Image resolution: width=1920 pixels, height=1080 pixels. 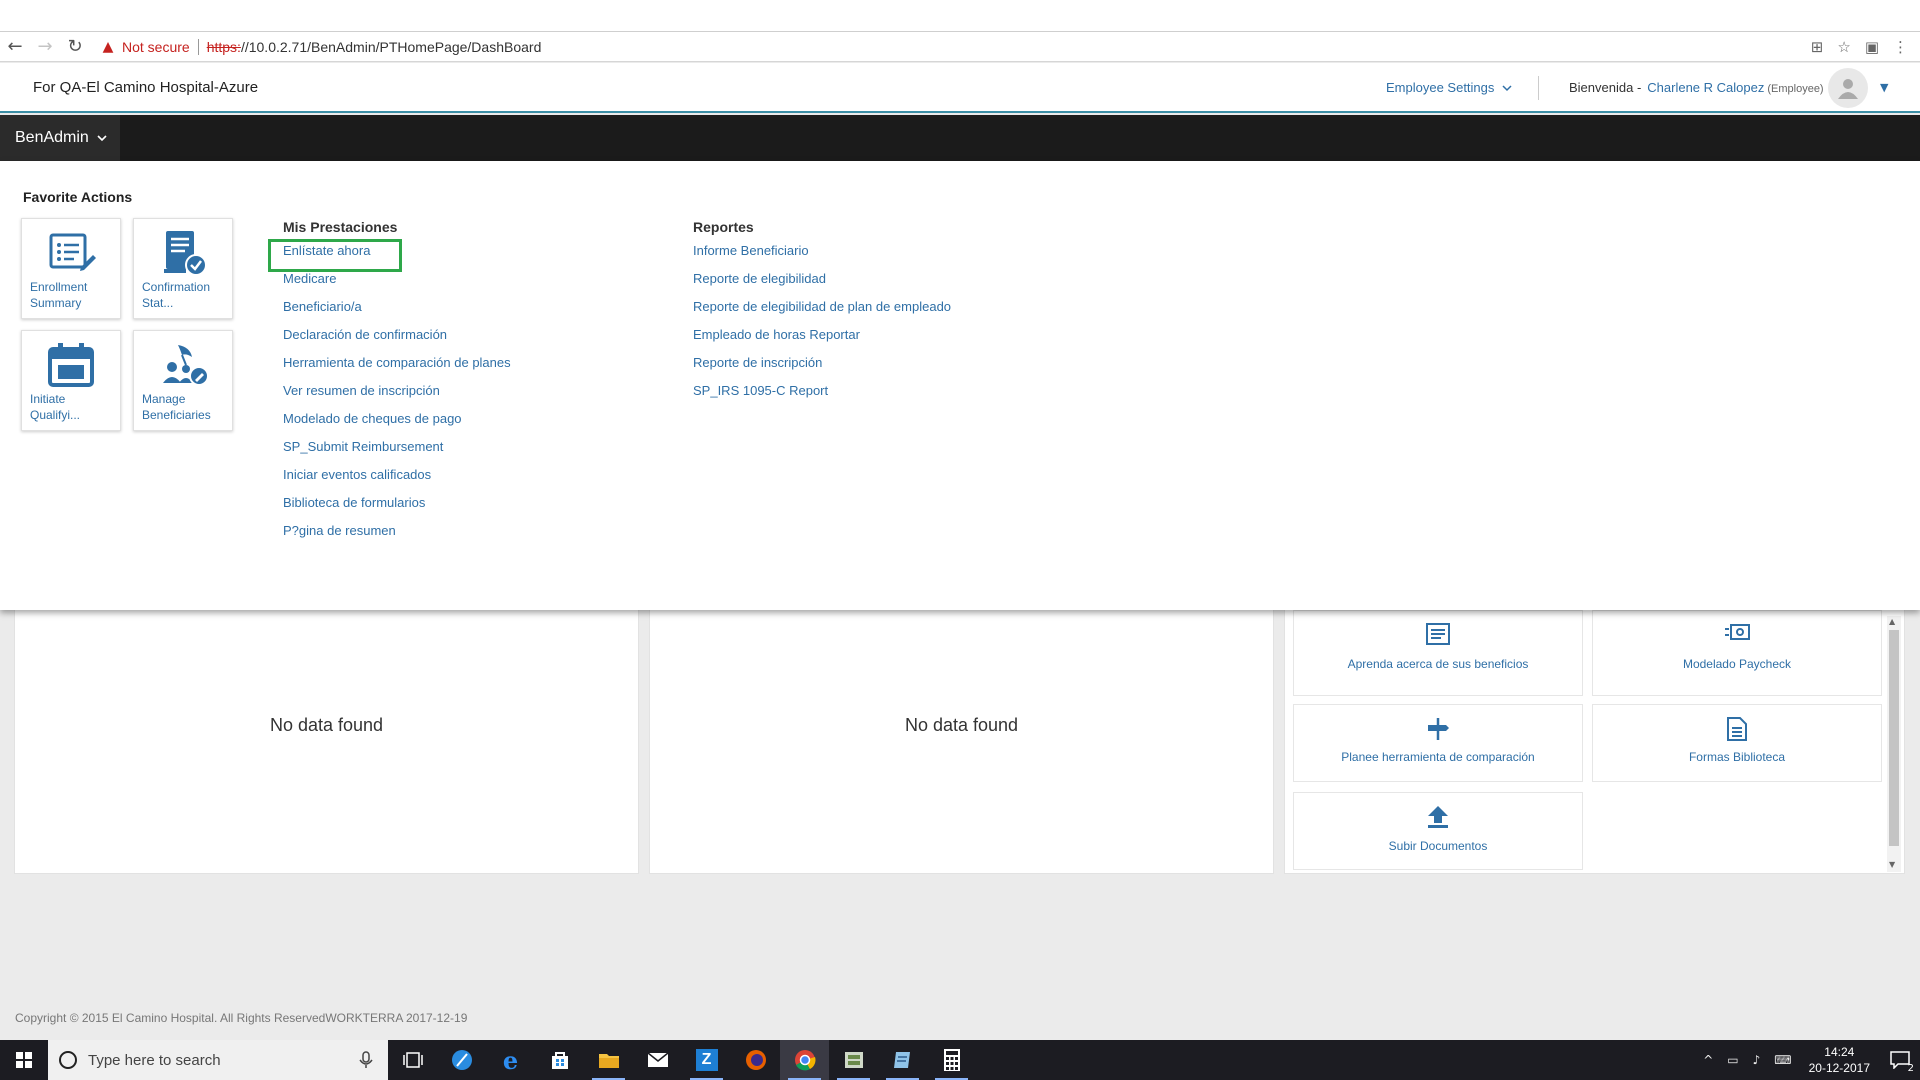 I want to click on favorite-tile-label: Manage Beneficiaries, so click(x=176, y=407).